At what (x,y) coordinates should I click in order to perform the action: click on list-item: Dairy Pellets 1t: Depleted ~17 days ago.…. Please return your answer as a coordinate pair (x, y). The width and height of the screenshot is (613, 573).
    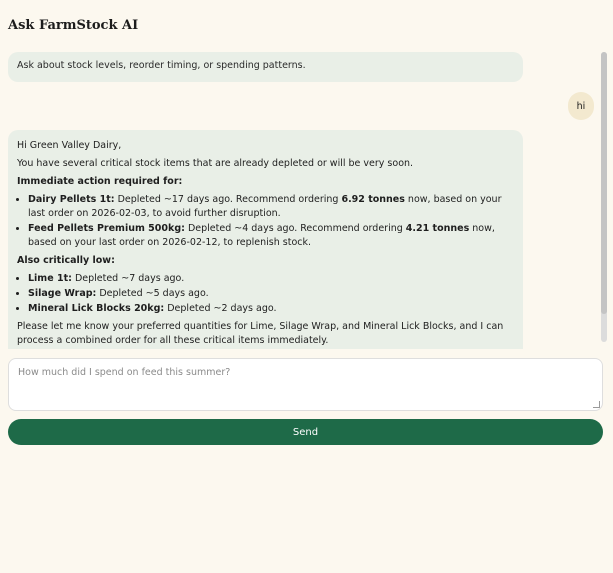
    Looking at the image, I should click on (271, 207).